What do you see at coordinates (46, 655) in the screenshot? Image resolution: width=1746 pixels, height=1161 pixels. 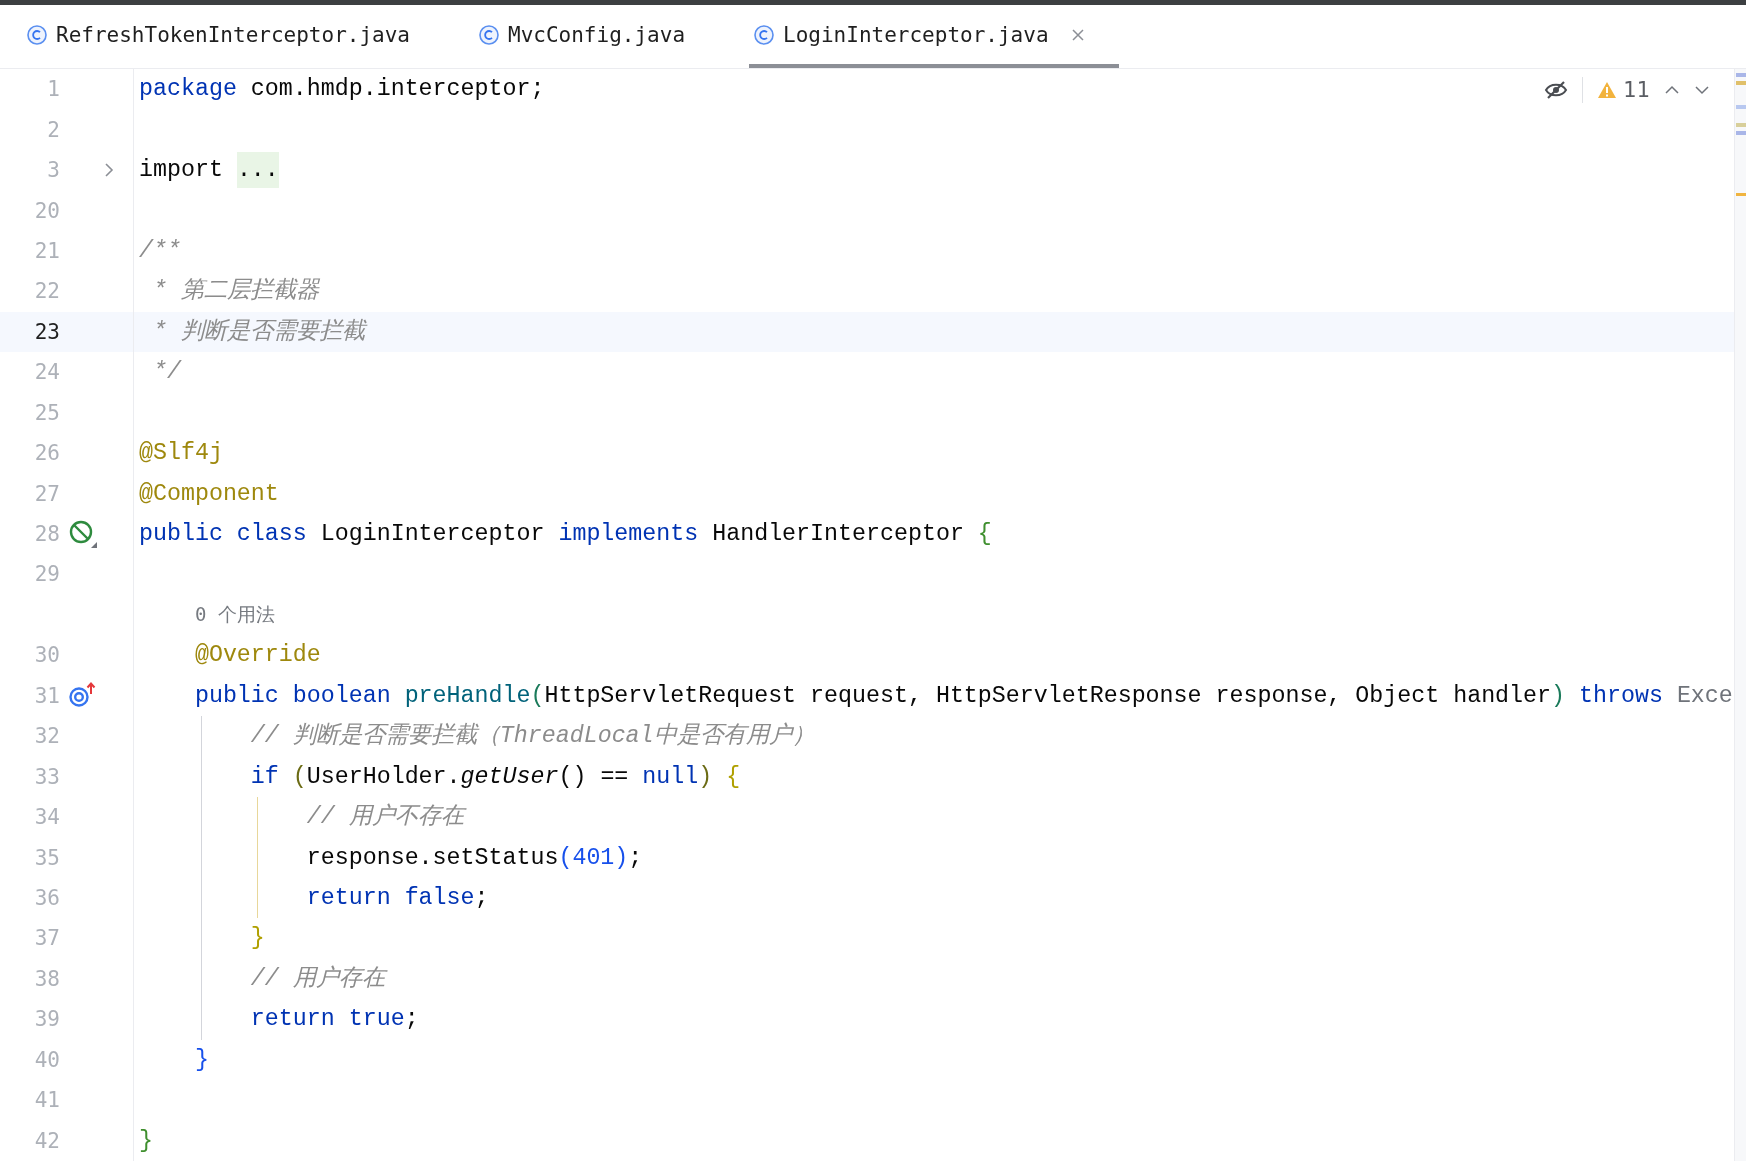 I see `line-number: 30` at bounding box center [46, 655].